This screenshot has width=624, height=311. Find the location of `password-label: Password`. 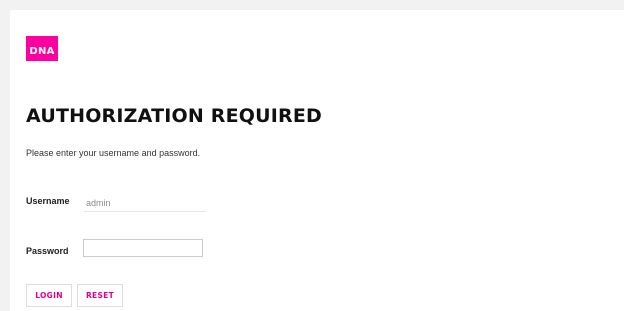

password-label: Password is located at coordinates (47, 251).